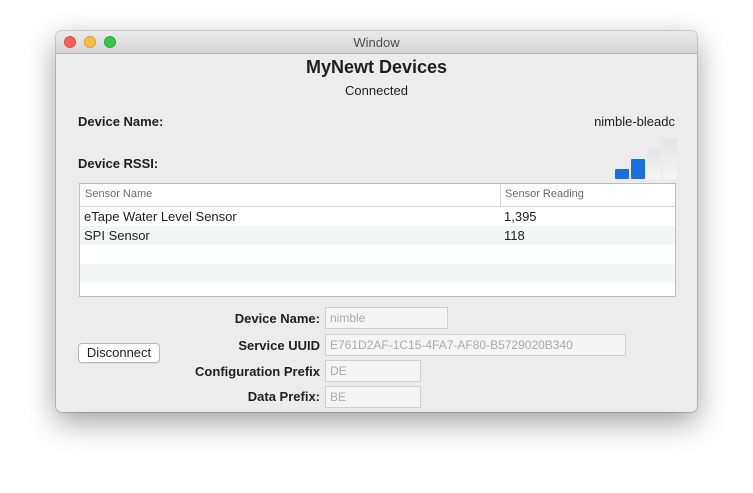 This screenshot has width=753, height=493. What do you see at coordinates (475, 345) in the screenshot?
I see `service-uuid-field` at bounding box center [475, 345].